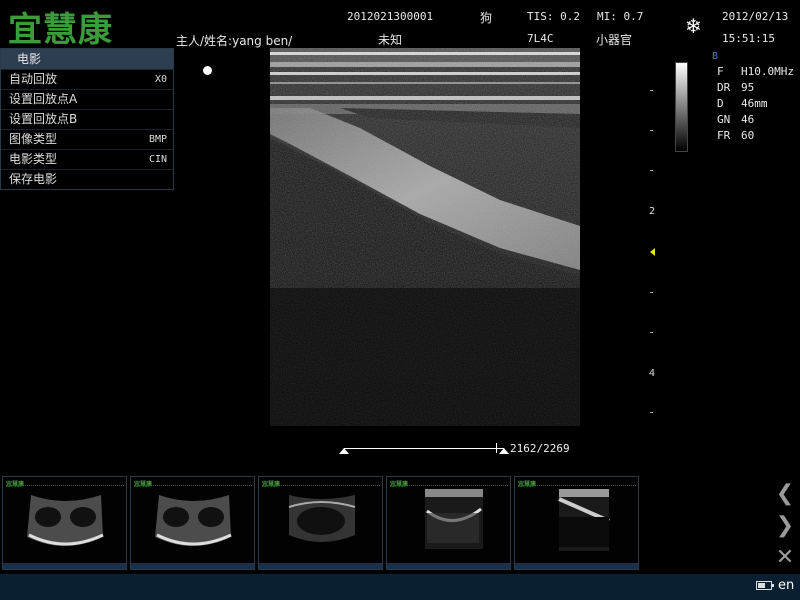  I want to click on cine-start-marker-icon, so click(344, 451).